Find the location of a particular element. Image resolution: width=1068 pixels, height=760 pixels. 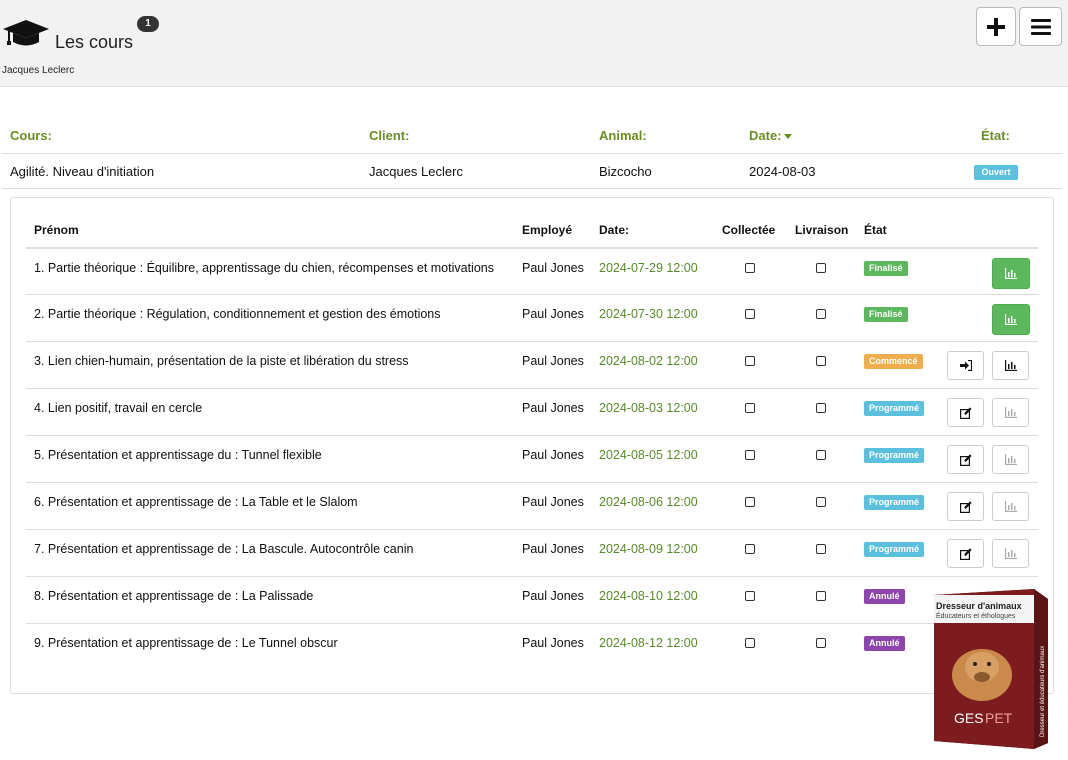

continue-button is located at coordinates (965, 365).